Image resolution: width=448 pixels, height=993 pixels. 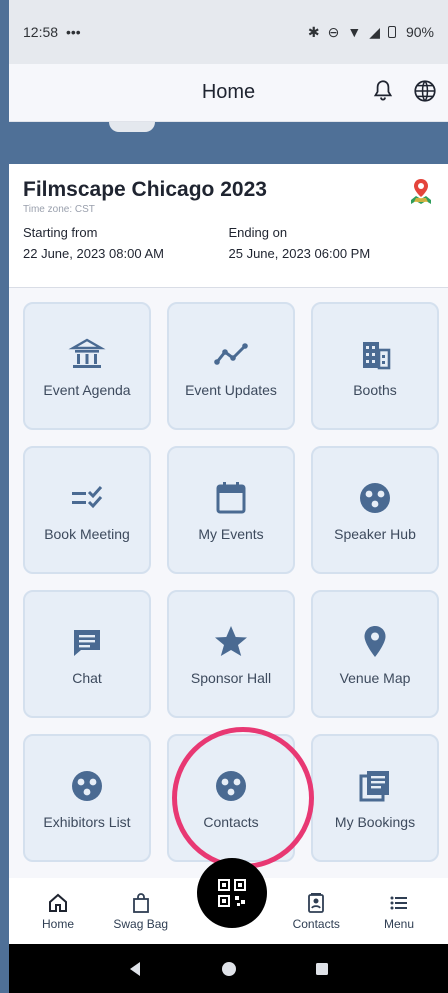 What do you see at coordinates (333, 31) in the screenshot?
I see `dnd-icon: ⊖` at bounding box center [333, 31].